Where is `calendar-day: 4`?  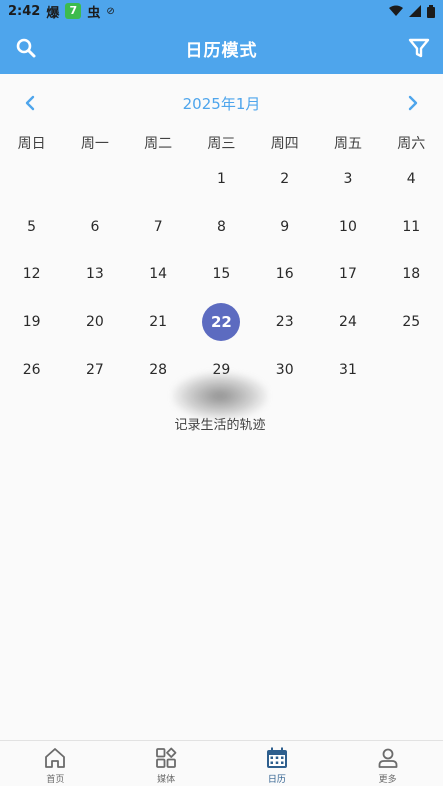 calendar-day: 4 is located at coordinates (411, 179).